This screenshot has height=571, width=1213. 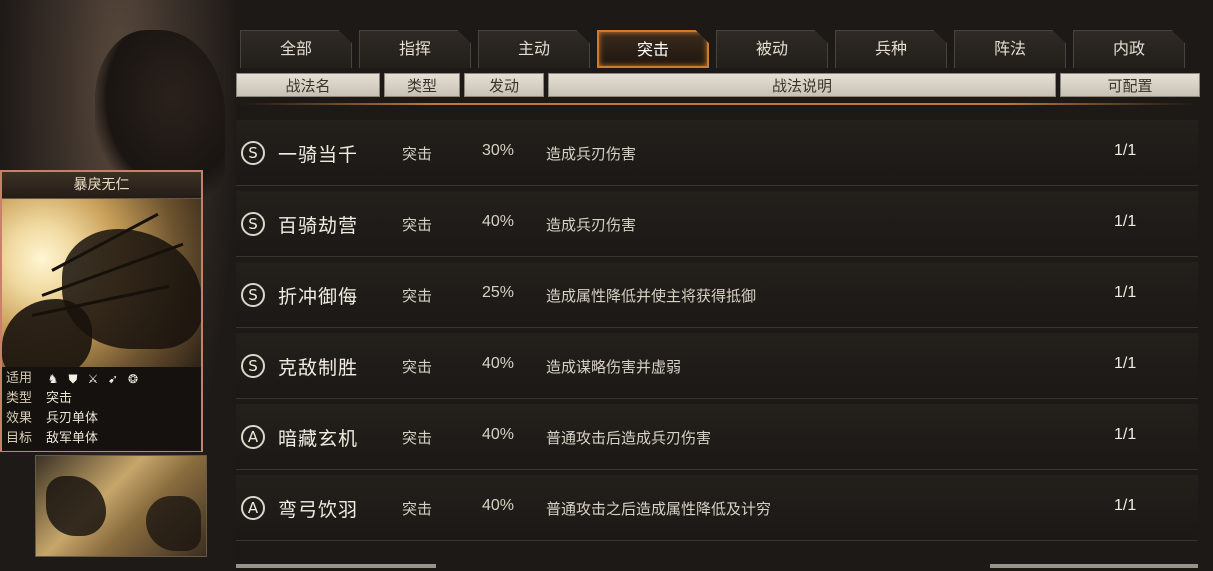 What do you see at coordinates (772, 49) in the screenshot?
I see `tab-passive: 被动` at bounding box center [772, 49].